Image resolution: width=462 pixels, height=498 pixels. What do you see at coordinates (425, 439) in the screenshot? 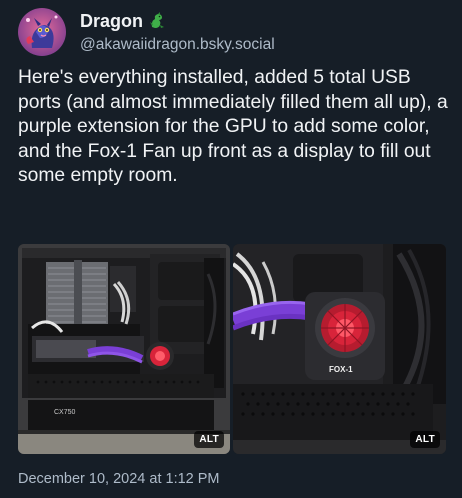
I see `alt-badge-right: ALT` at bounding box center [425, 439].